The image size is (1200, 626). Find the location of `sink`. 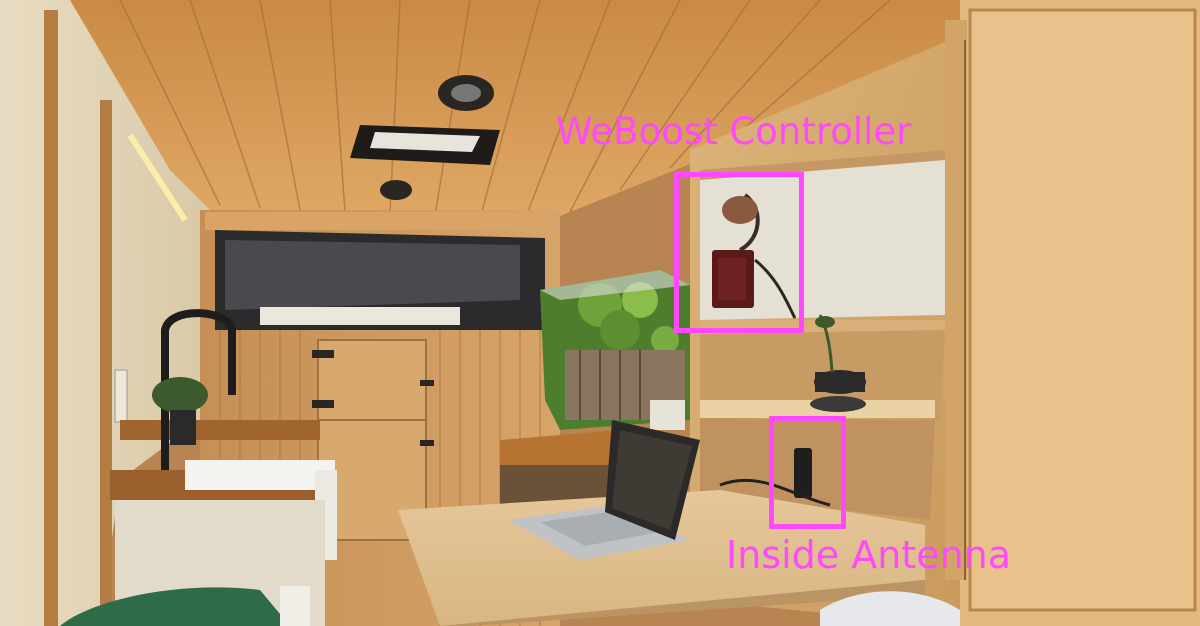

sink is located at coordinates (260, 475).